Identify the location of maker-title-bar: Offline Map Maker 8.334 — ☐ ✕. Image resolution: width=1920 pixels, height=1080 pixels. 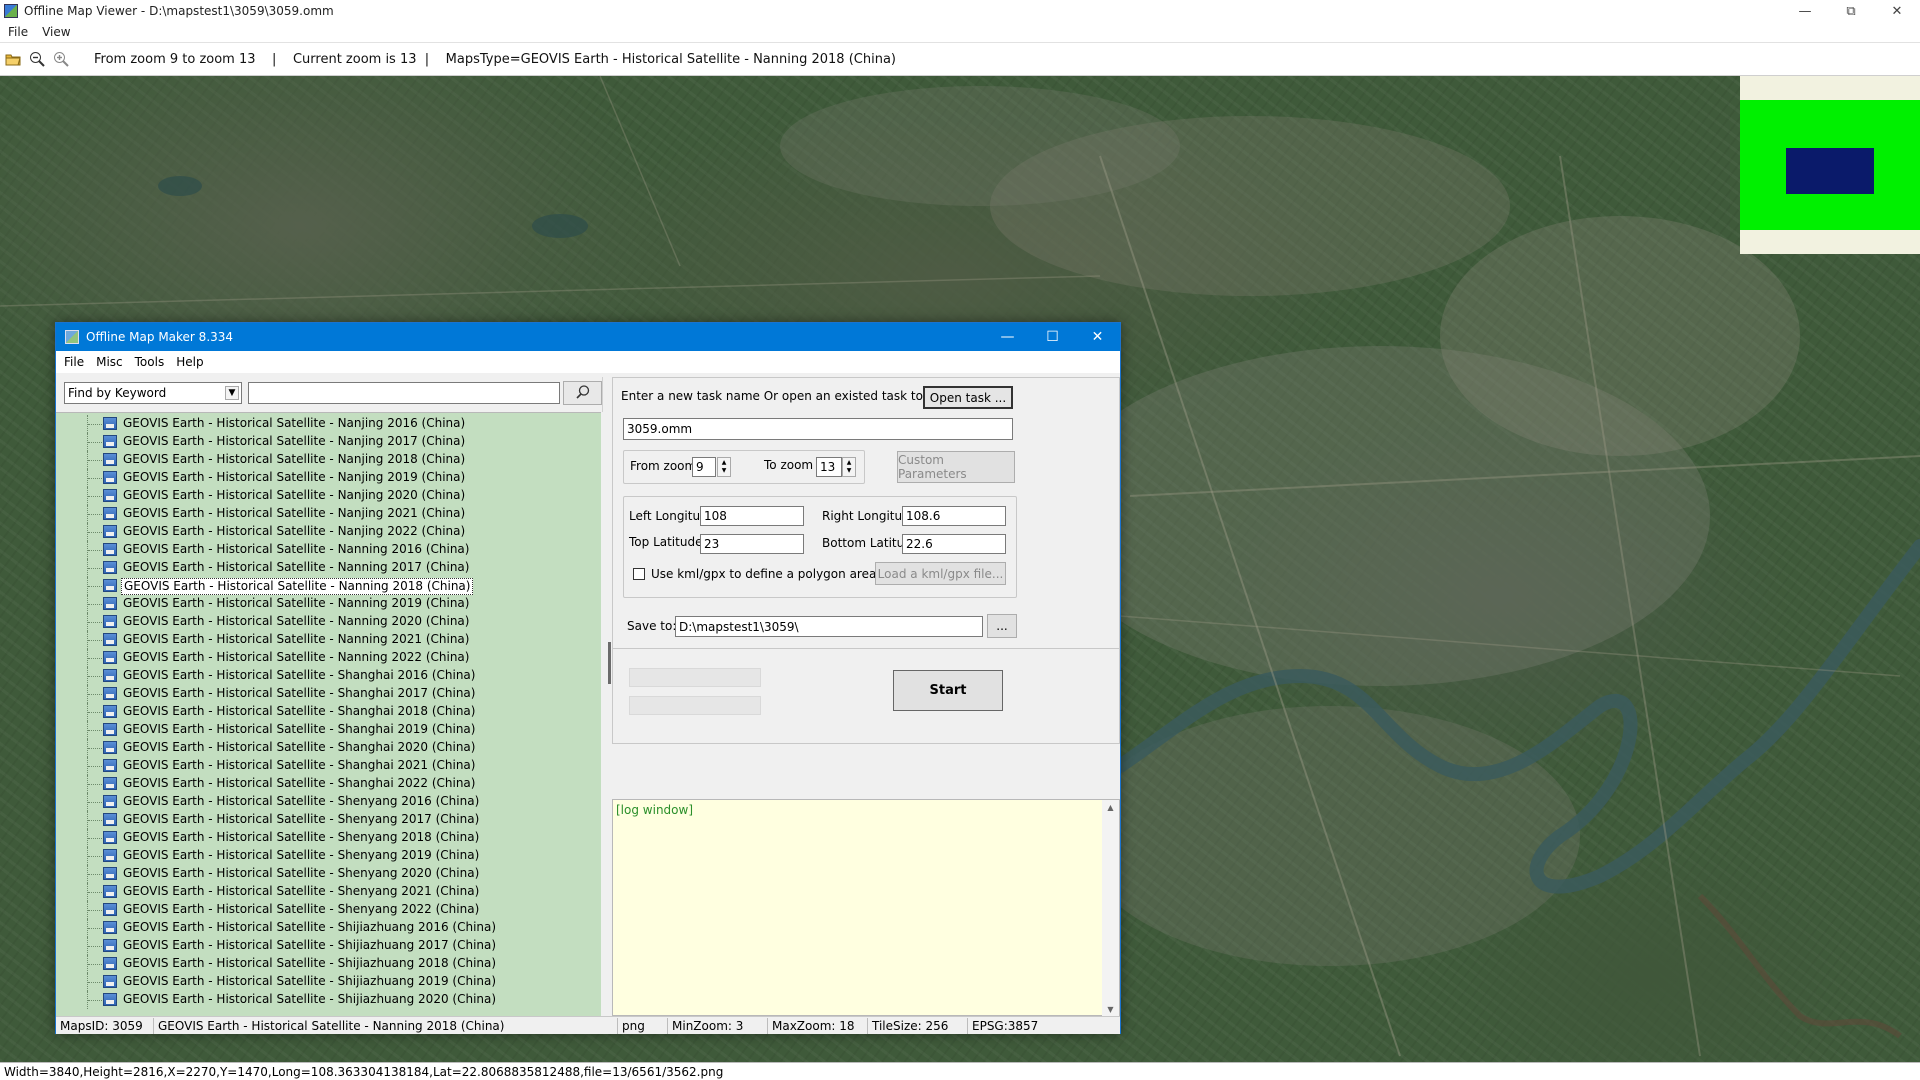
(588, 337).